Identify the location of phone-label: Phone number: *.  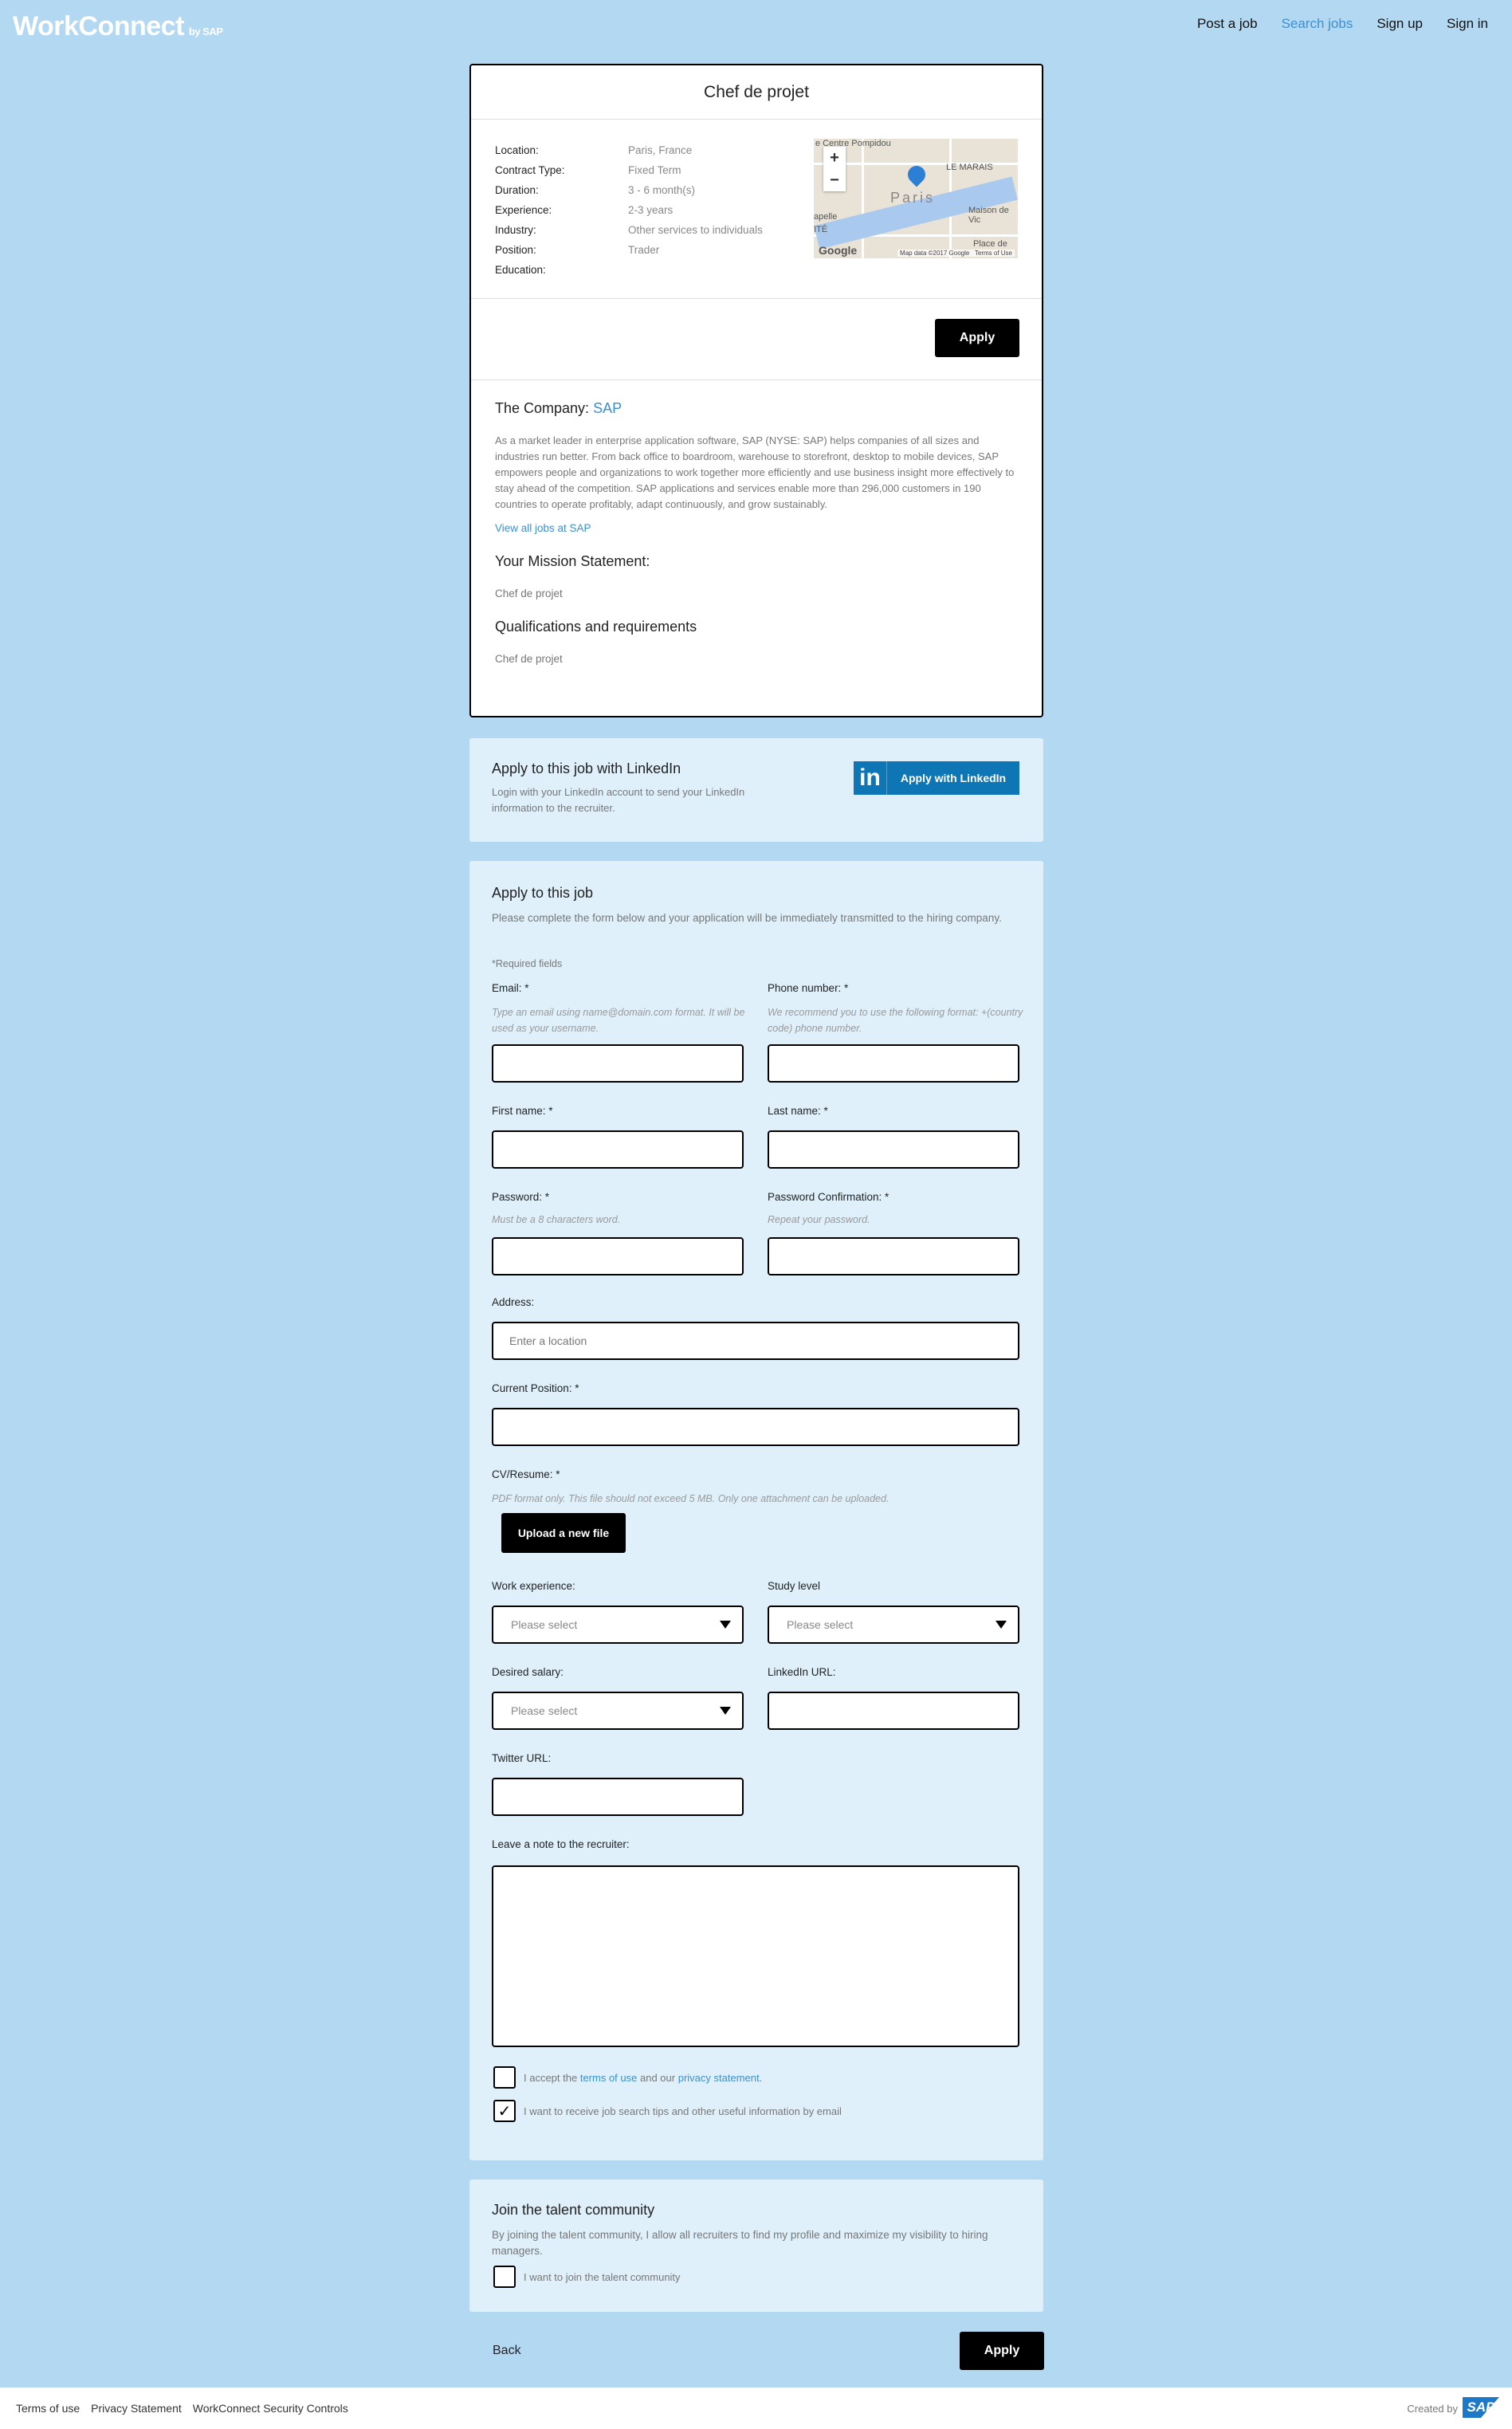
(808, 988).